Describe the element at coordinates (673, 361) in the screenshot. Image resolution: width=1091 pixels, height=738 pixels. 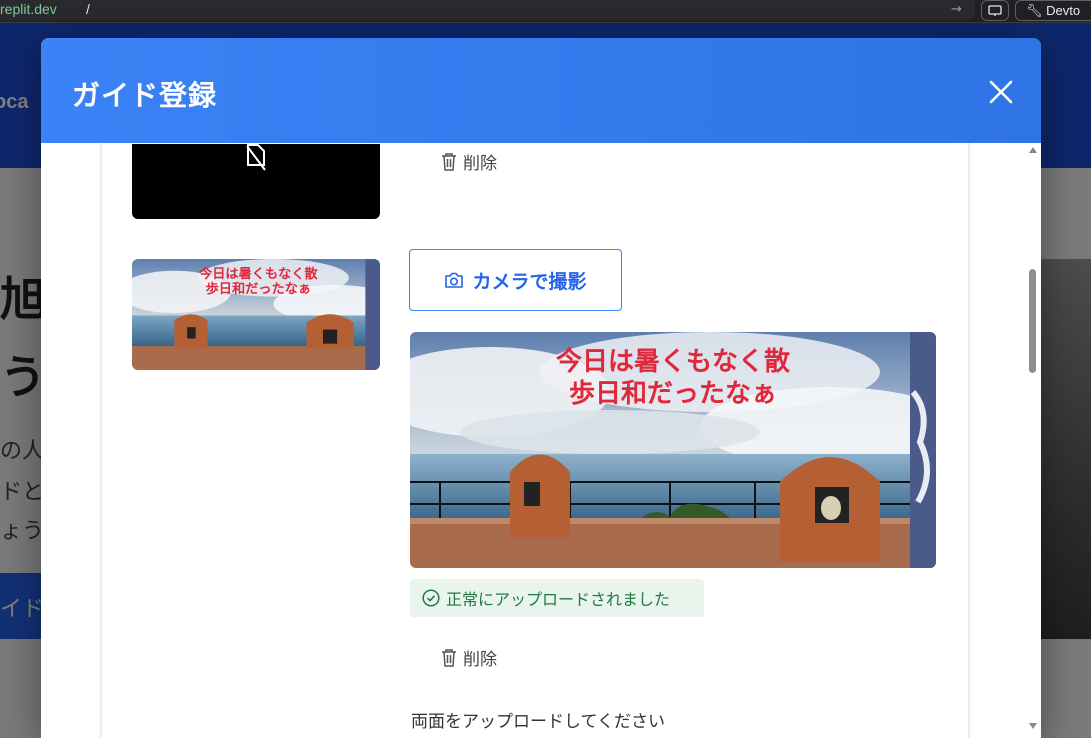
I see `photo-caption-line1: 今日は暑くもなく散` at that location.